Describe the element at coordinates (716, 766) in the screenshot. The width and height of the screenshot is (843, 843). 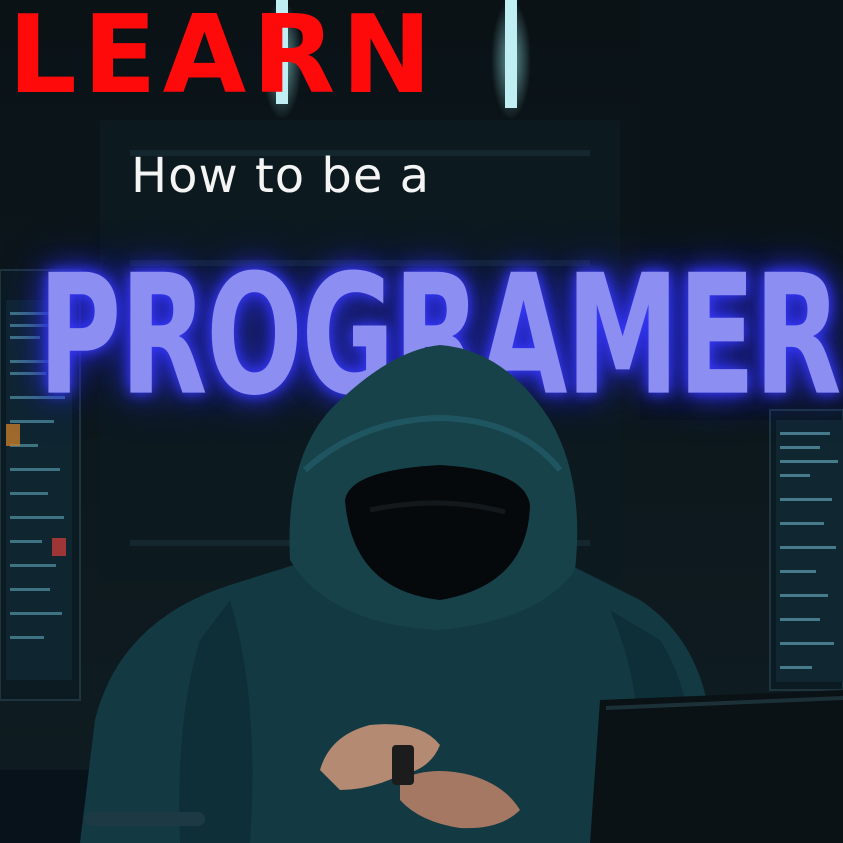
I see `laptop-illustration` at that location.